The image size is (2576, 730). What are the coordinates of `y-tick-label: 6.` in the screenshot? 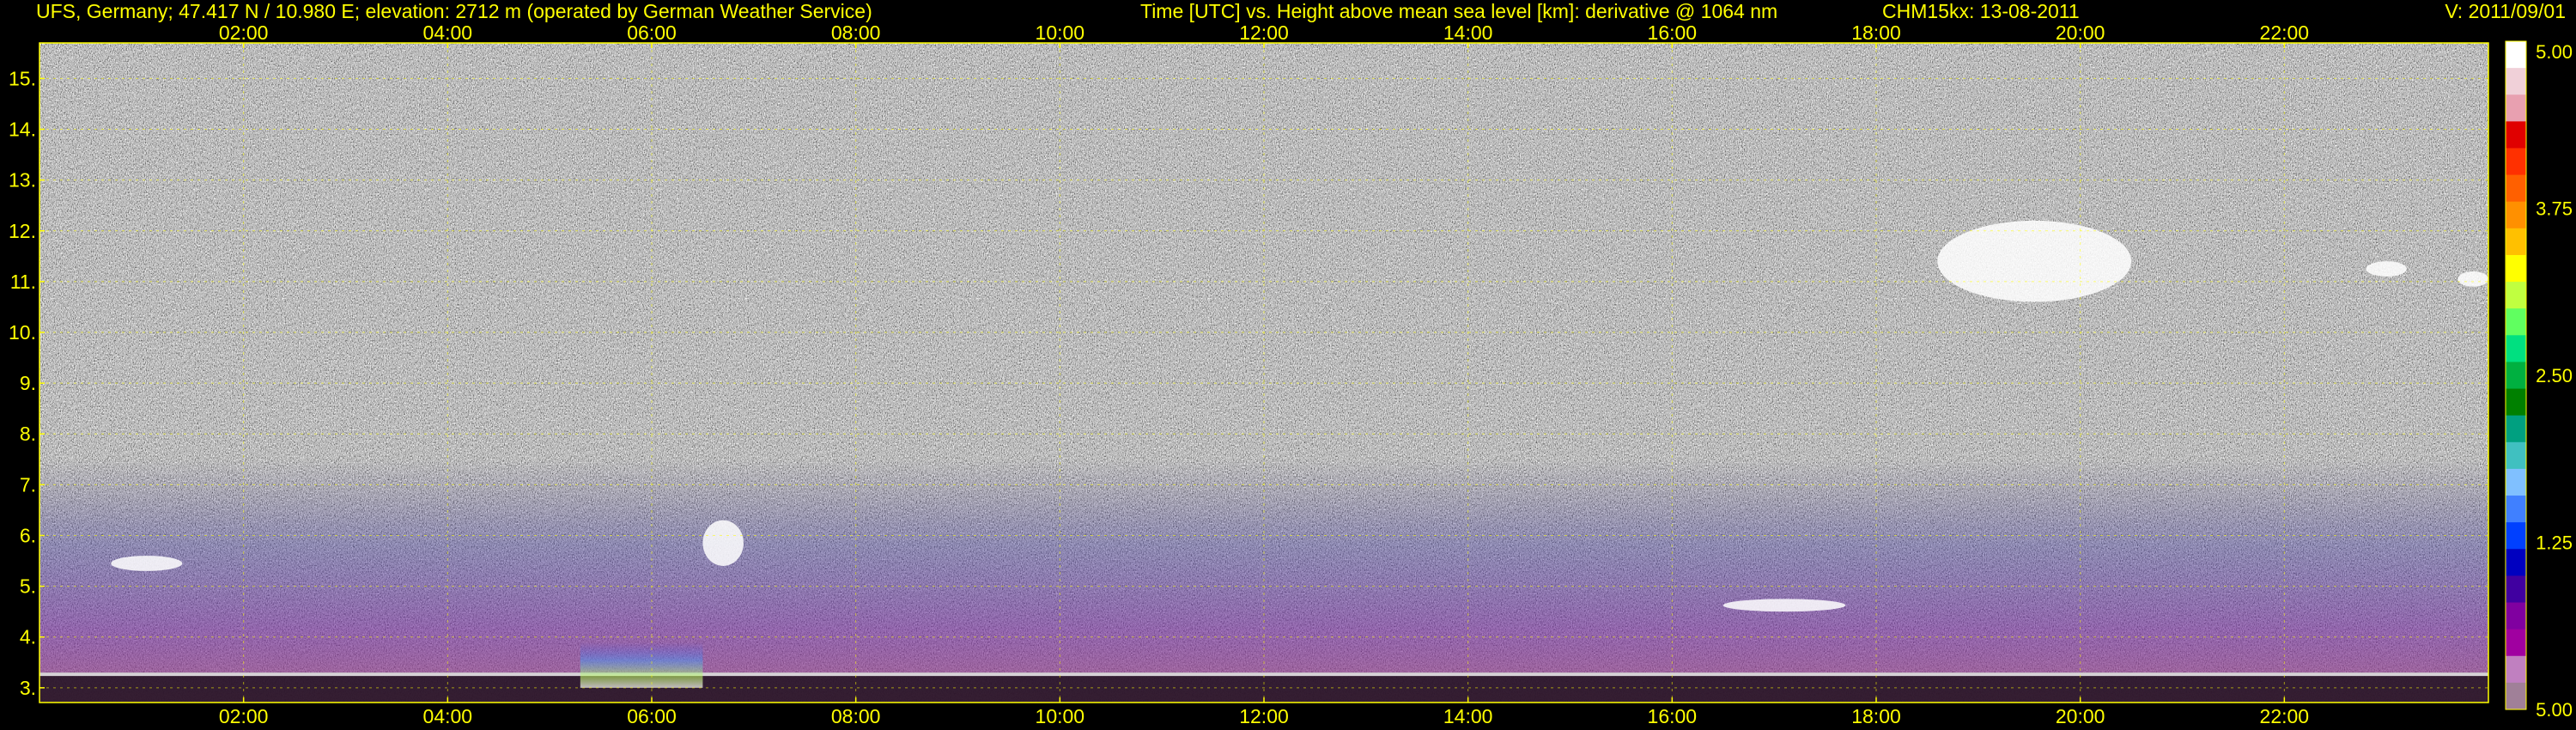 It's located at (28, 535).